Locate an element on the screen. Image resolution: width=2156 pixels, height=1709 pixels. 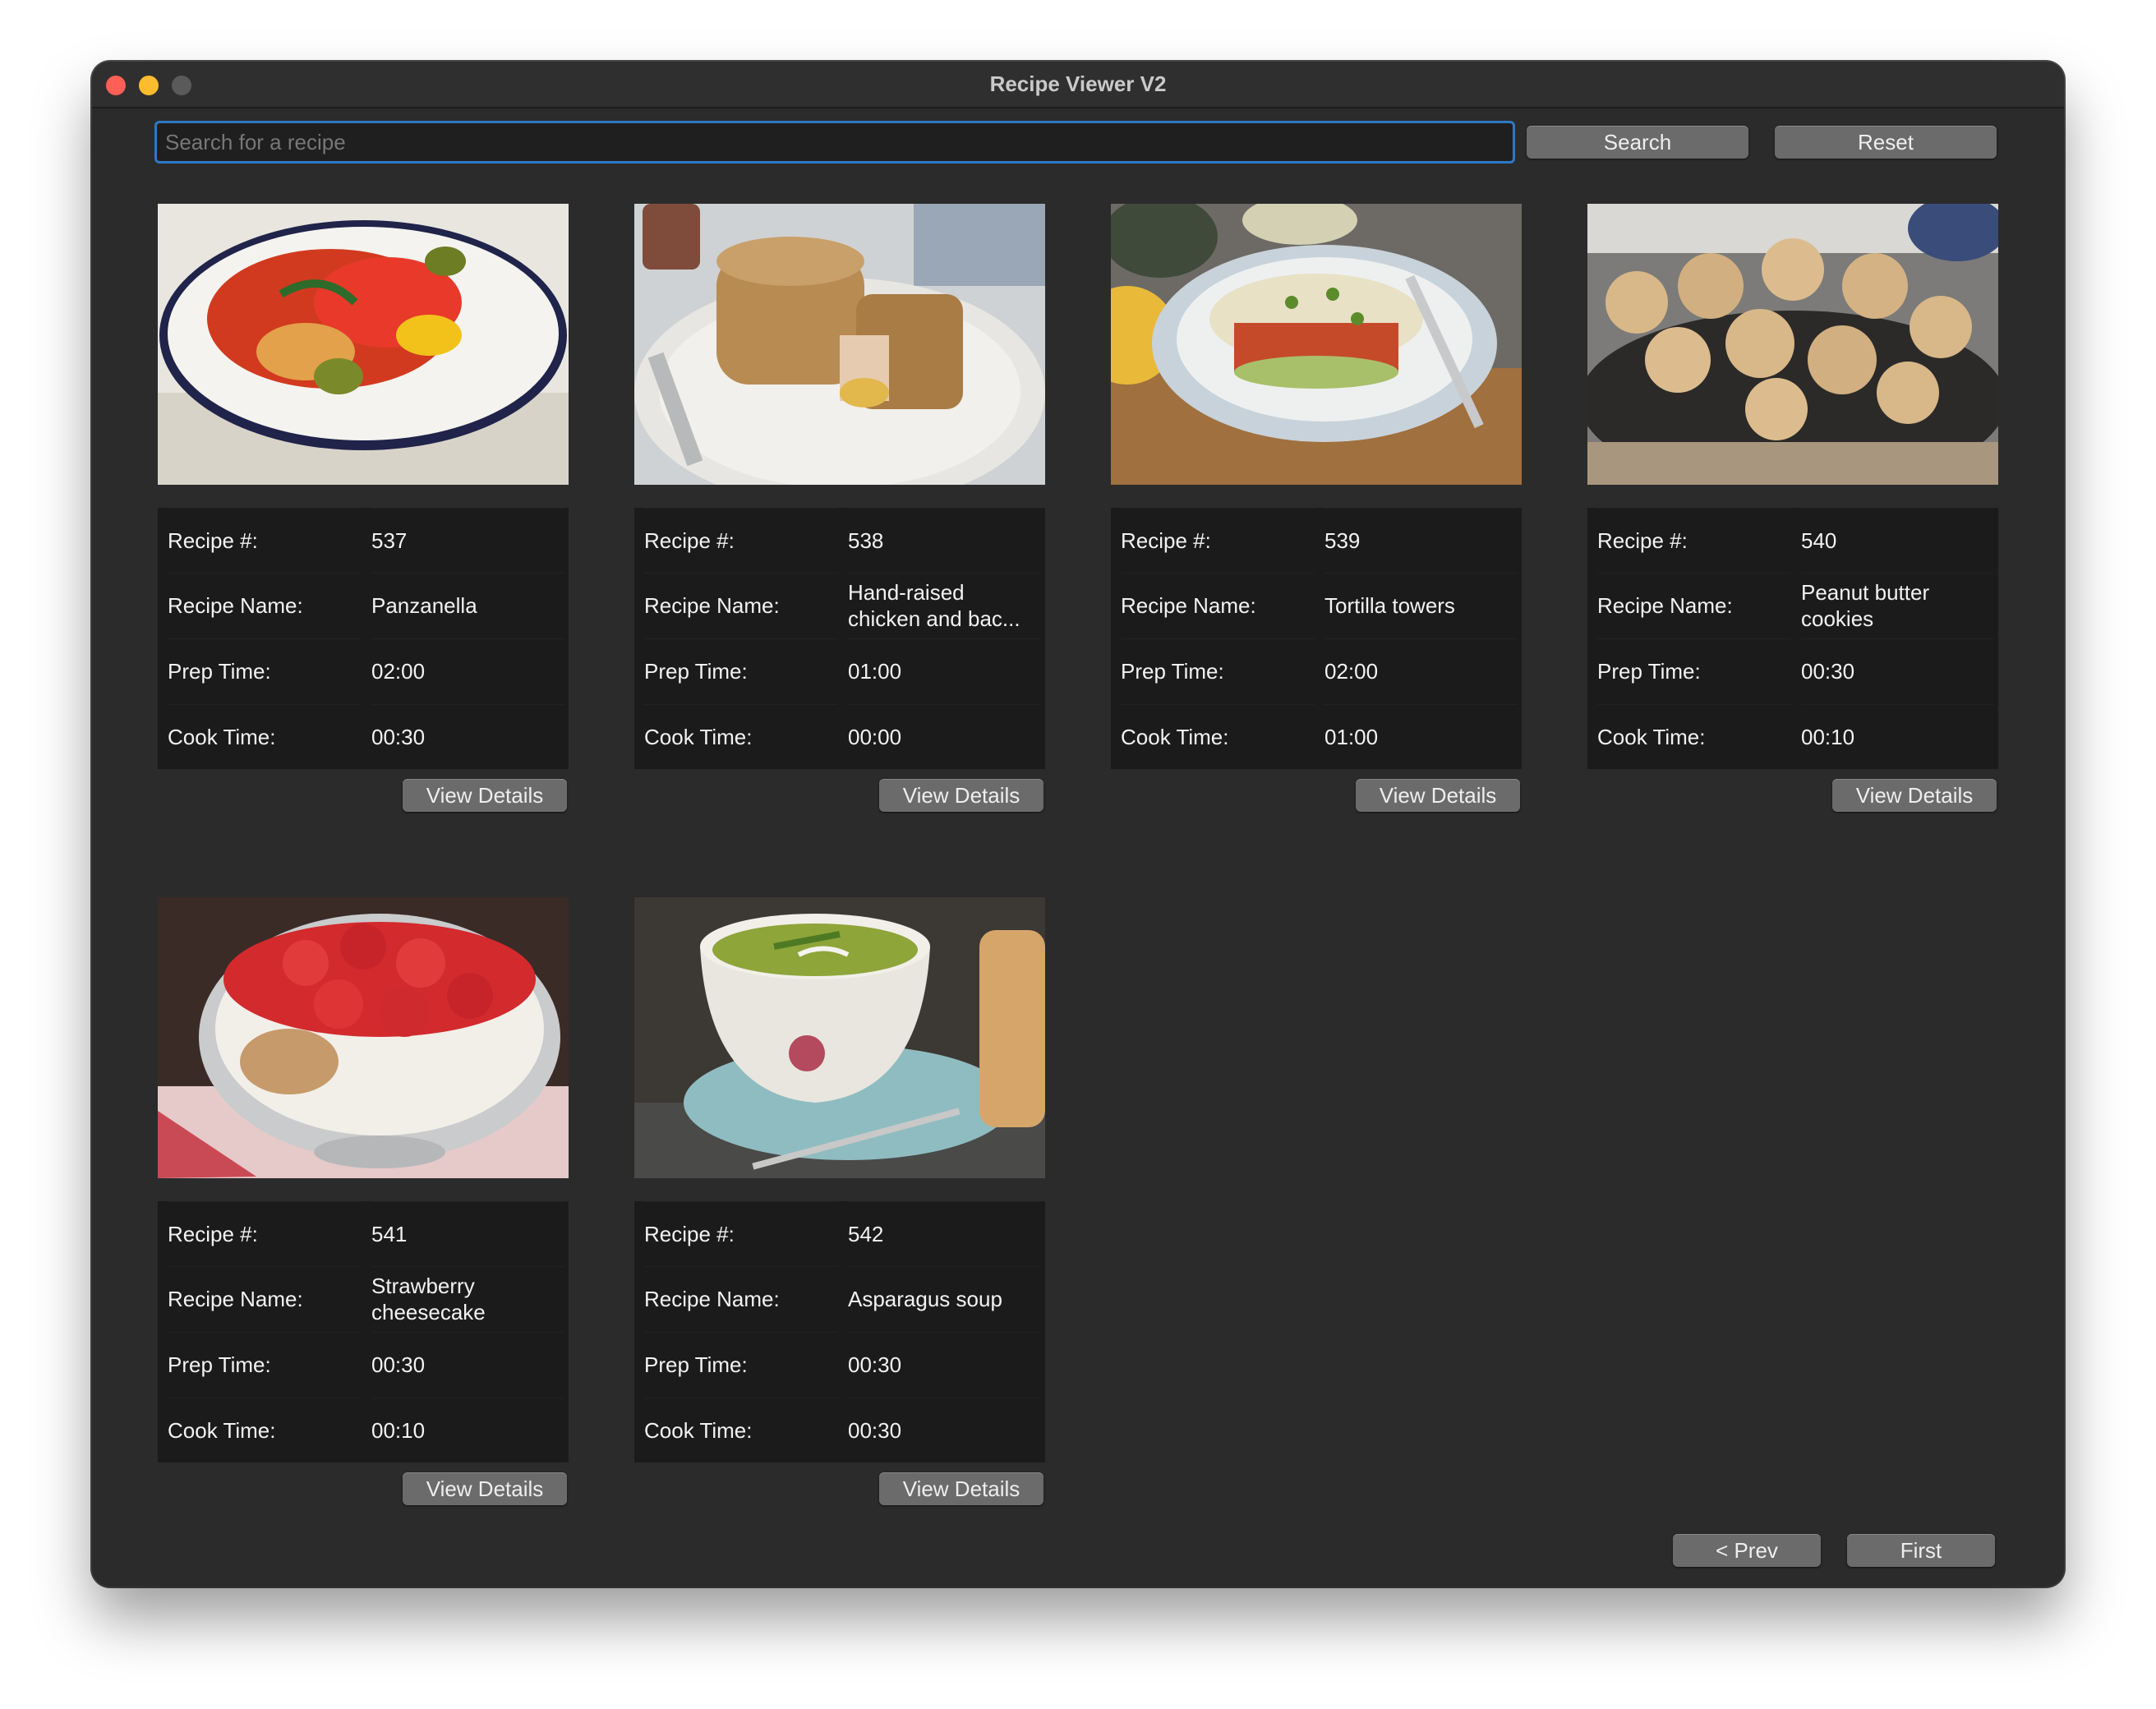
recipe-number-value: 542 is located at coordinates (944, 1233).